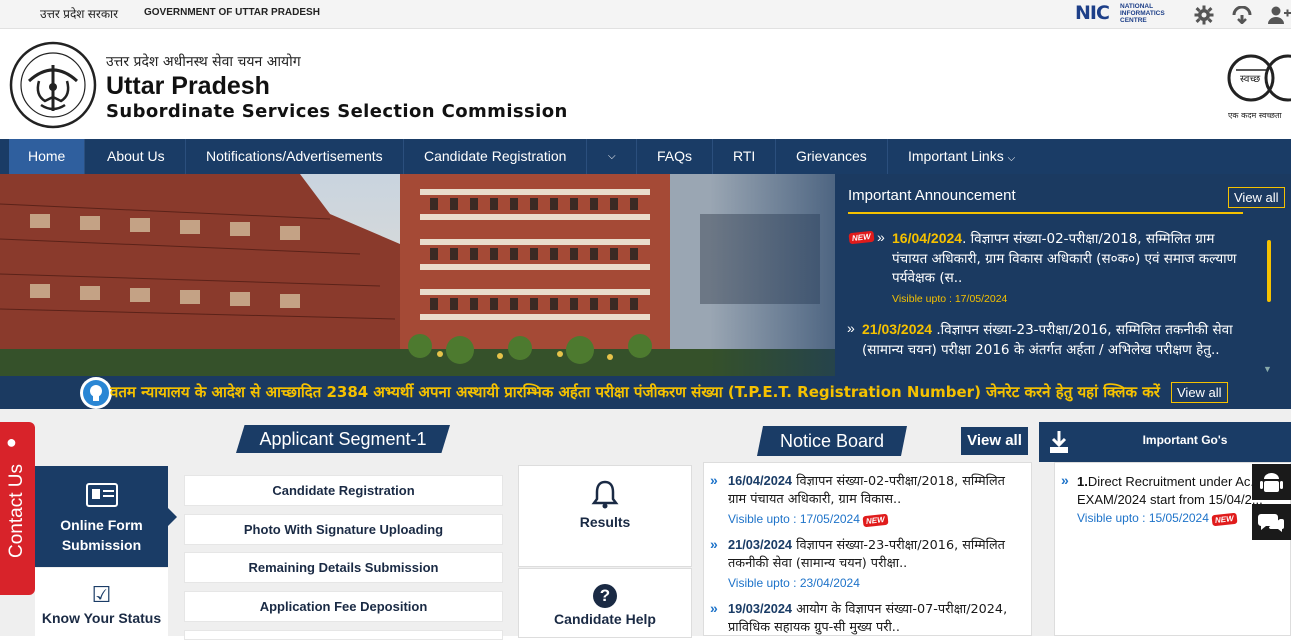 This screenshot has height=640, width=1291. Describe the element at coordinates (1271, 482) in the screenshot. I see `android-icon` at that location.